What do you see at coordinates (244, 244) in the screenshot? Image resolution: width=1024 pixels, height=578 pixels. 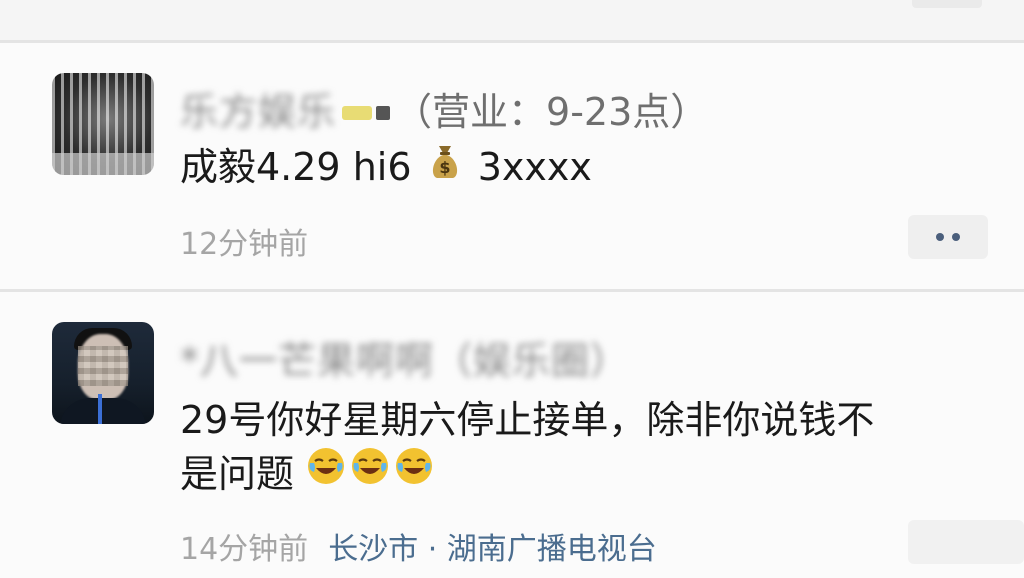 I see `timestamp: 12分钟前` at bounding box center [244, 244].